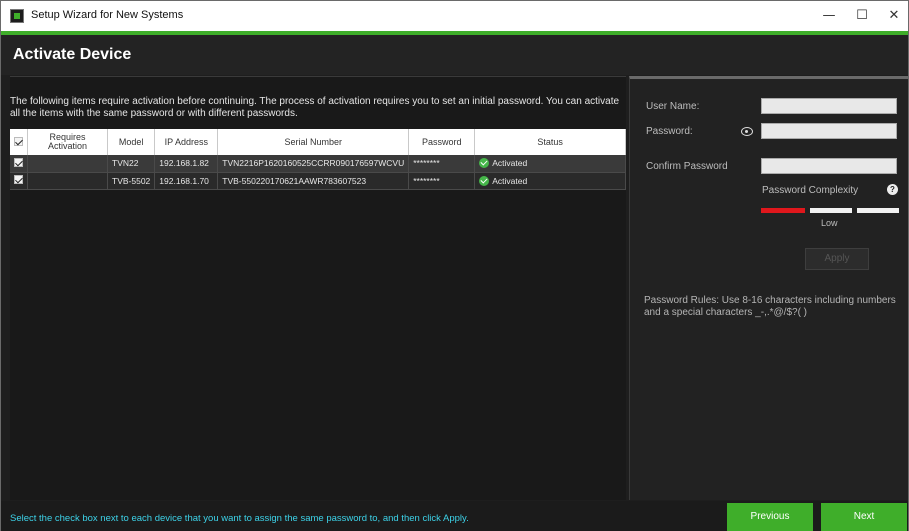 The image size is (909, 531). Describe the element at coordinates (829, 166) in the screenshot. I see `confirm-password-field` at that location.